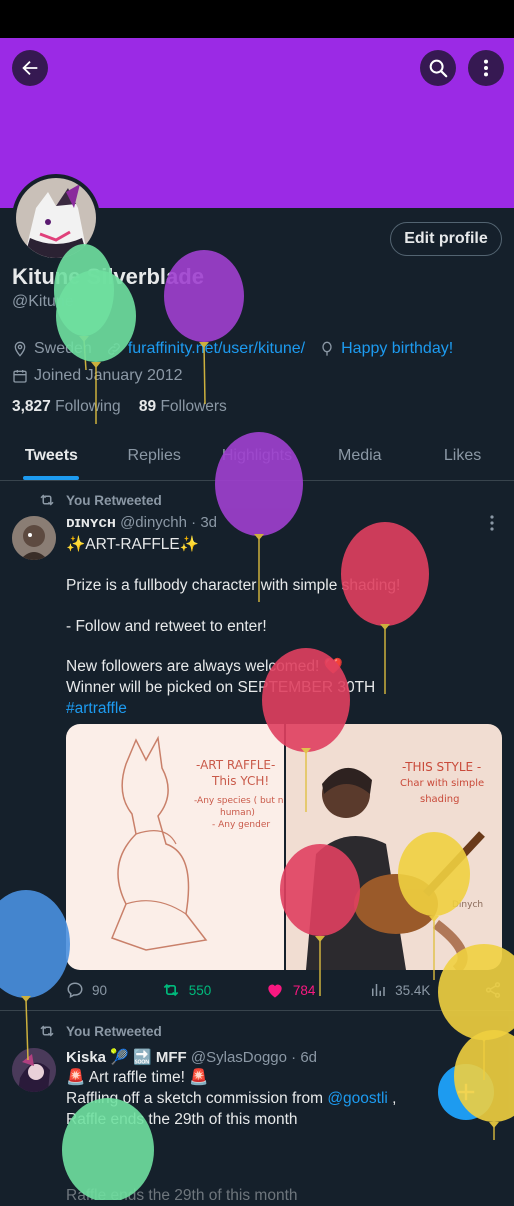 The width and height of the screenshot is (514, 1206). I want to click on avatar-image, so click(56, 218).